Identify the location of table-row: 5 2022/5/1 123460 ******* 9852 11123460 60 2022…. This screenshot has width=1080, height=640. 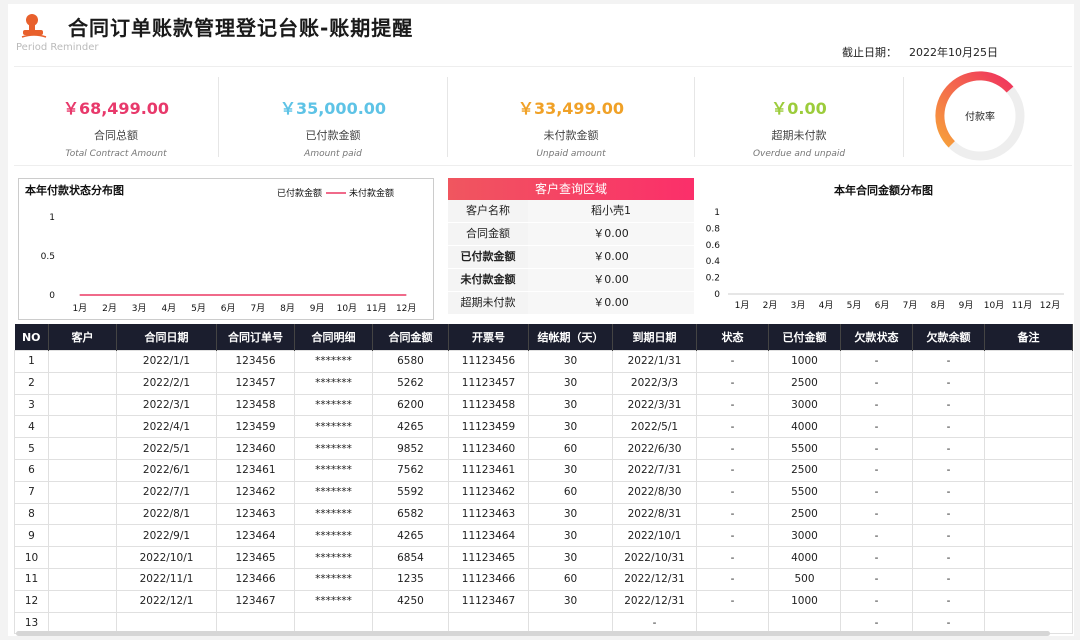
(543, 448).